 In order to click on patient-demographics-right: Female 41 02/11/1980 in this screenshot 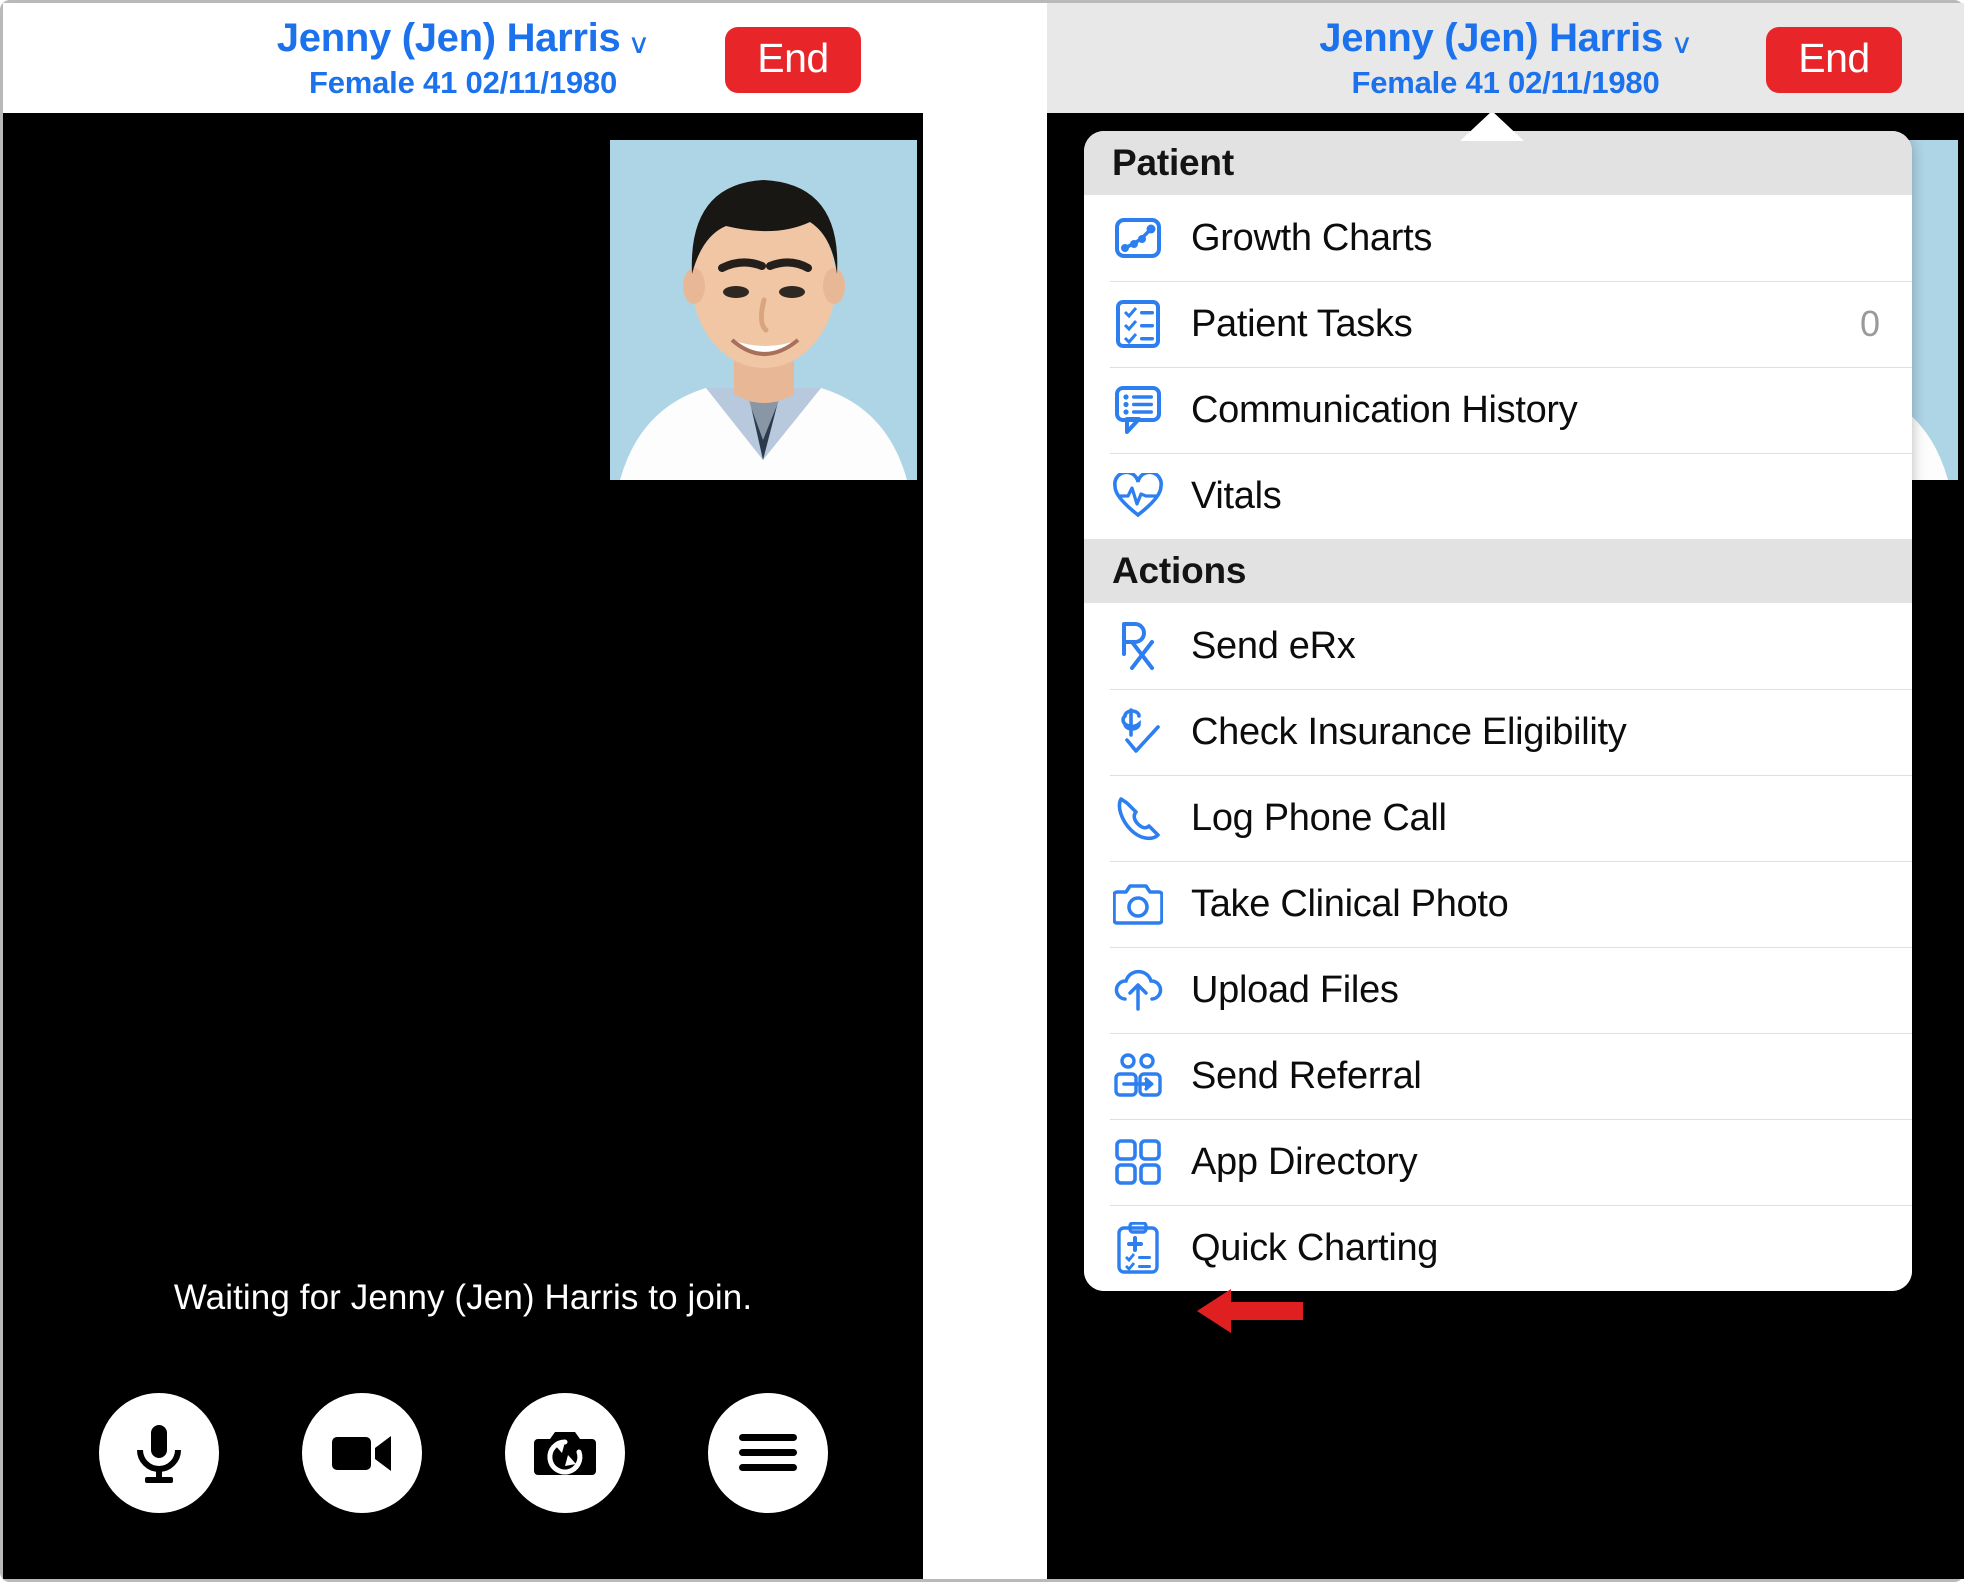, I will do `click(1505, 82)`.